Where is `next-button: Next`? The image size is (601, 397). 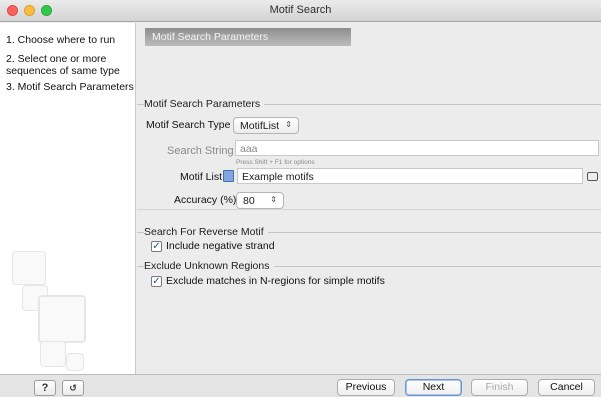
next-button: Next is located at coordinates (433, 387).